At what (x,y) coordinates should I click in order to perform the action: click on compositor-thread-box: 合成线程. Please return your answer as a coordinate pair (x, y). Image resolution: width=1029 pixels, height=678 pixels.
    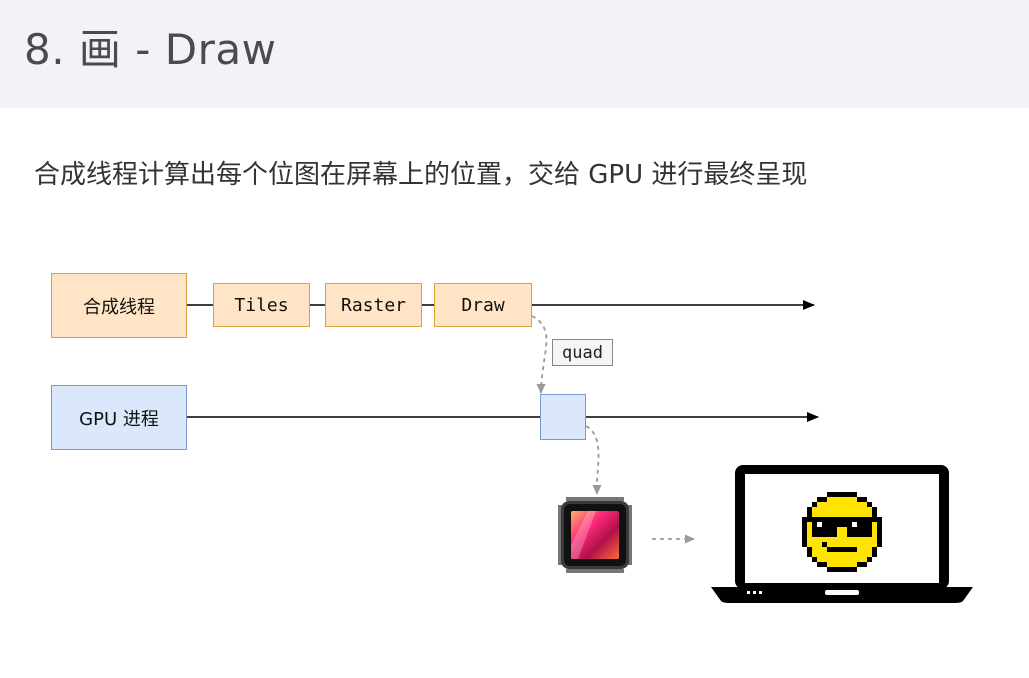
    Looking at the image, I should click on (119, 305).